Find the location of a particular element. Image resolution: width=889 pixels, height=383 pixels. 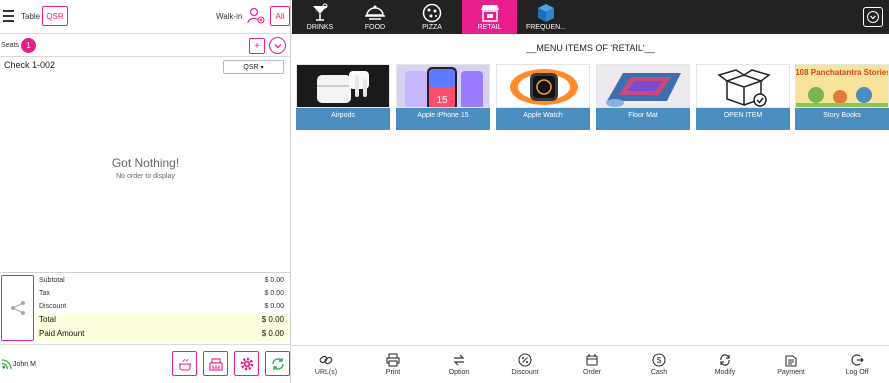

menu-item-story-books: 108 Panchatantra Stories Story Books is located at coordinates (842, 97).